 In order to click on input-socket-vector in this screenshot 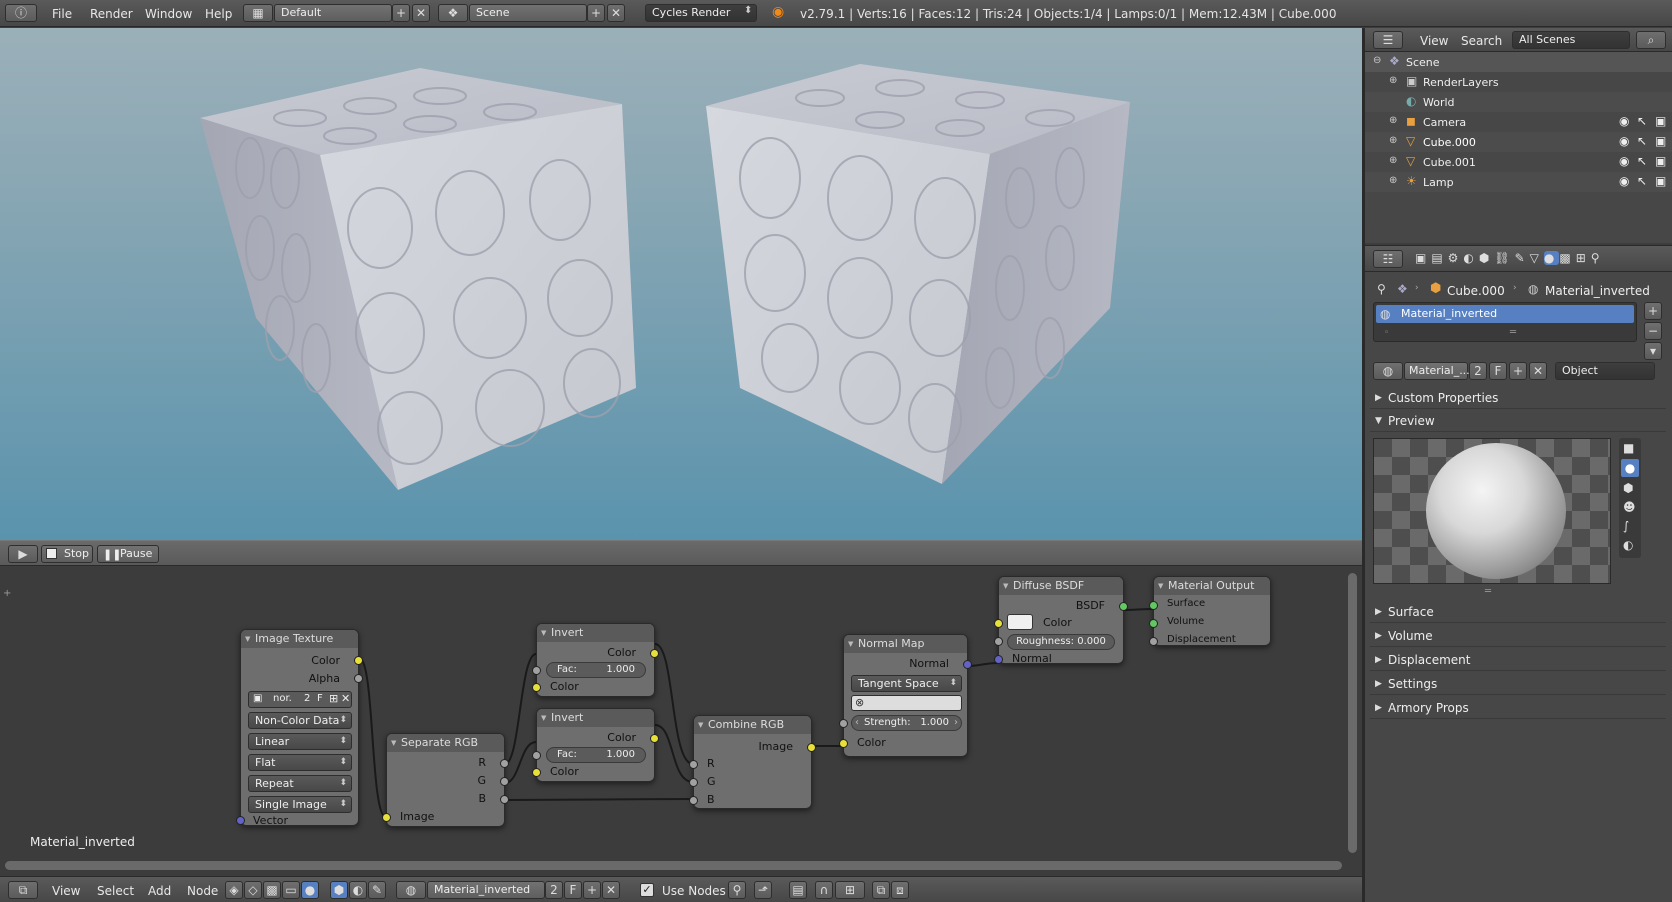, I will do `click(240, 820)`.